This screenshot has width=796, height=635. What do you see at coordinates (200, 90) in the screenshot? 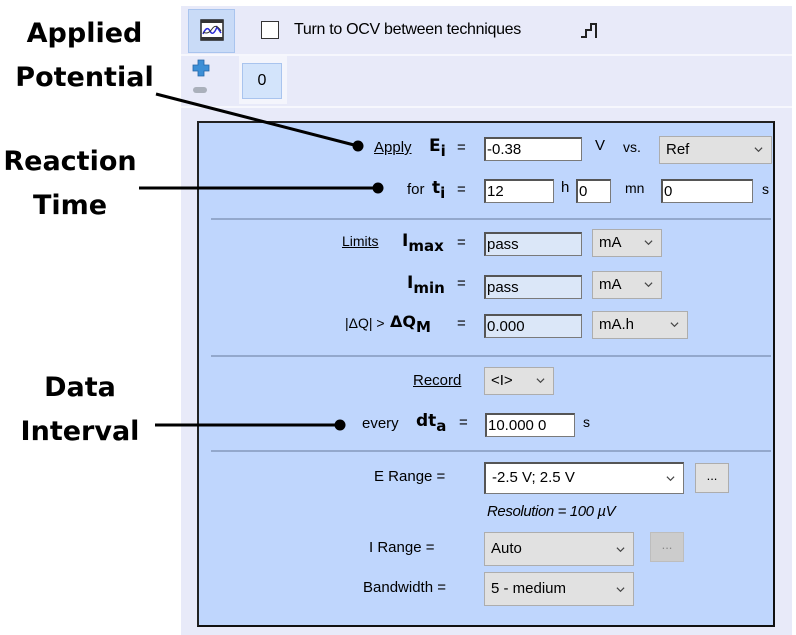
I see `minus-icon` at bounding box center [200, 90].